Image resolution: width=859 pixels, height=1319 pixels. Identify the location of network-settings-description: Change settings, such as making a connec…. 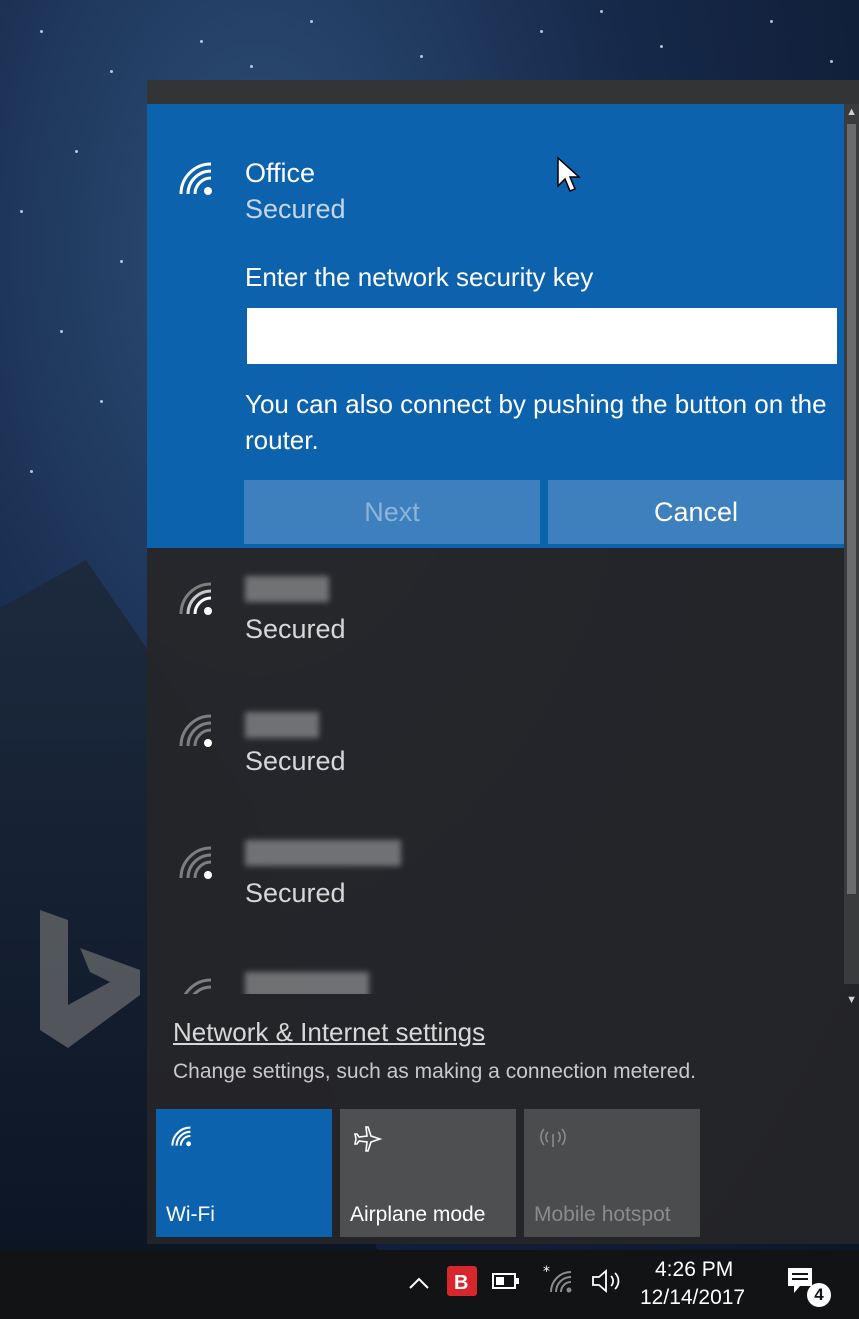
(434, 1071).